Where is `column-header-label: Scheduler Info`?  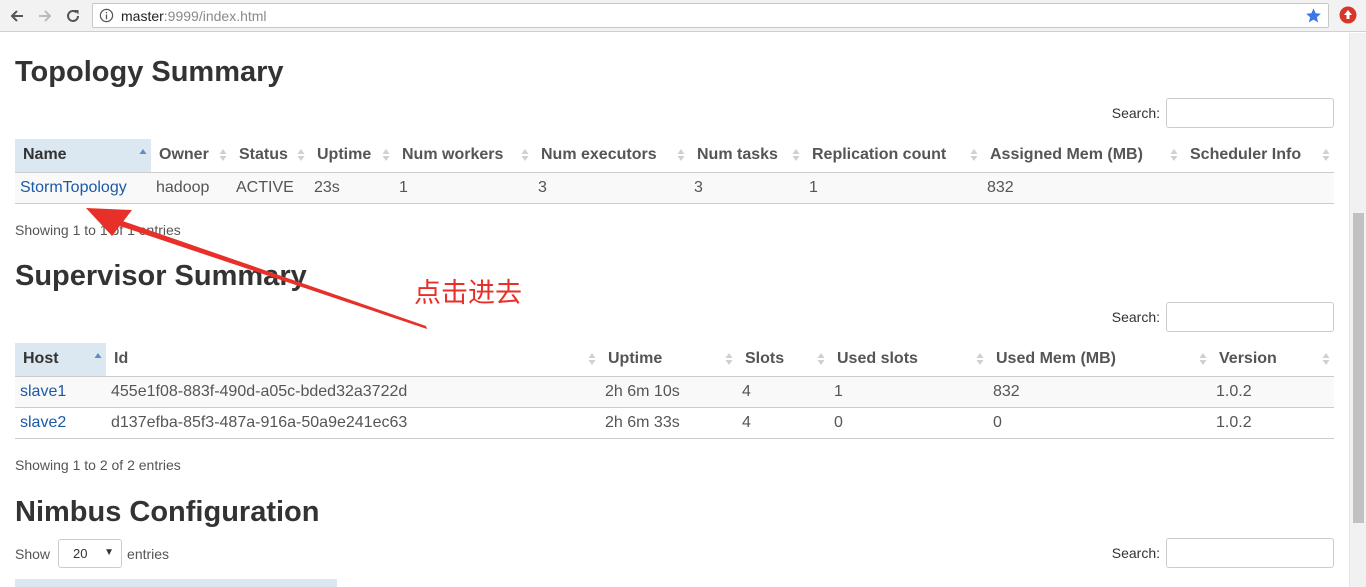 column-header-label: Scheduler Info is located at coordinates (1246, 155).